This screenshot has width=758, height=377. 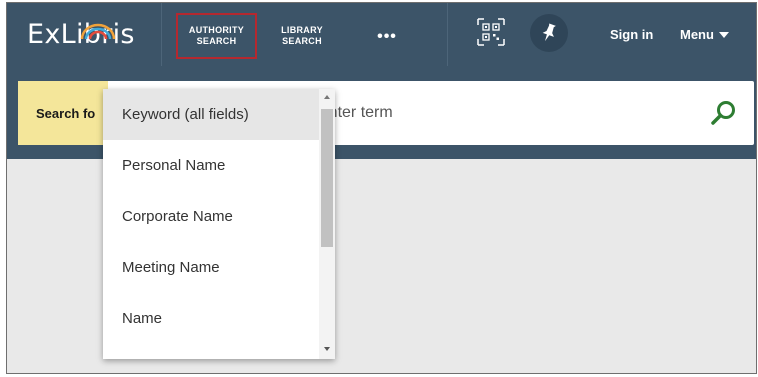 What do you see at coordinates (211, 318) in the screenshot?
I see `dropdown-option-name: Name` at bounding box center [211, 318].